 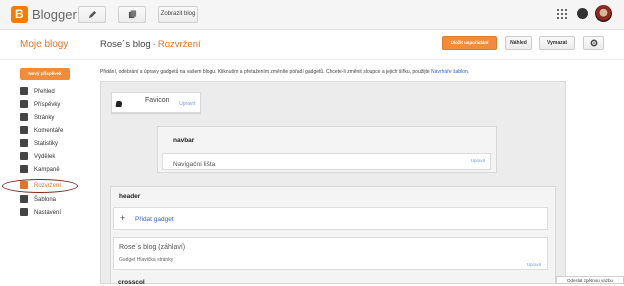 What do you see at coordinates (450, 72) in the screenshot?
I see `template-designer-link: Návrháře šablon.` at bounding box center [450, 72].